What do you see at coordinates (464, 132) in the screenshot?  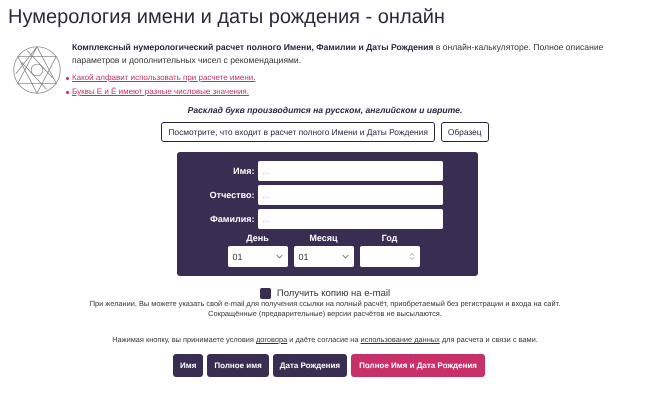 I see `info-button: Образец` at bounding box center [464, 132].